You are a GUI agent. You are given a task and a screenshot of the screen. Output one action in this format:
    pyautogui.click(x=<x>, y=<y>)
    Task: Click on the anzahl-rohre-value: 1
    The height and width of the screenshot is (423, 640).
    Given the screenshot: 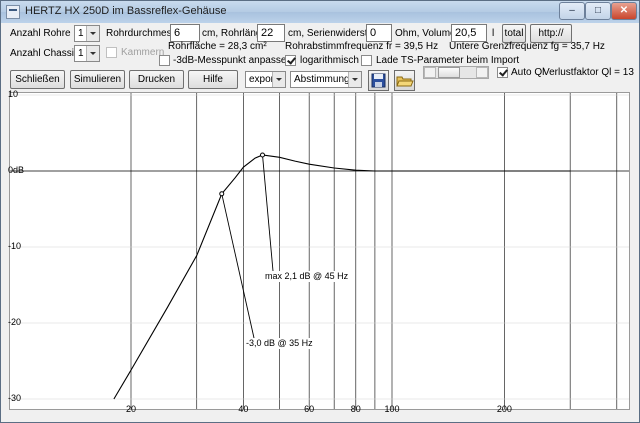 What is the action you would take?
    pyautogui.click(x=81, y=33)
    